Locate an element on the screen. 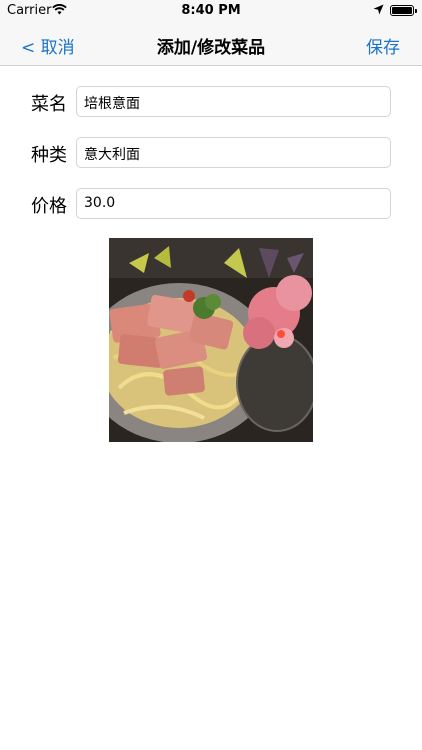  status-time: 8:40 PM is located at coordinates (211, 10).